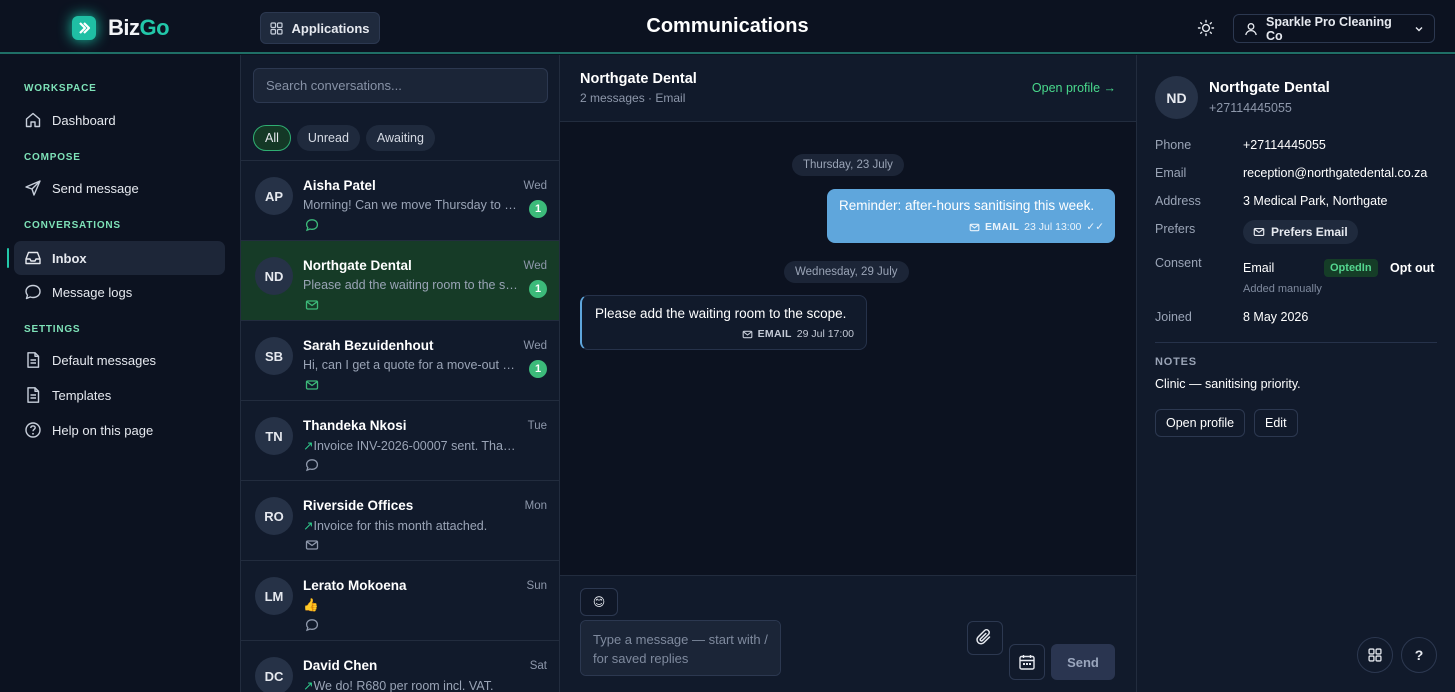  I want to click on message-time: 23 Jul 13:00, so click(1053, 227).